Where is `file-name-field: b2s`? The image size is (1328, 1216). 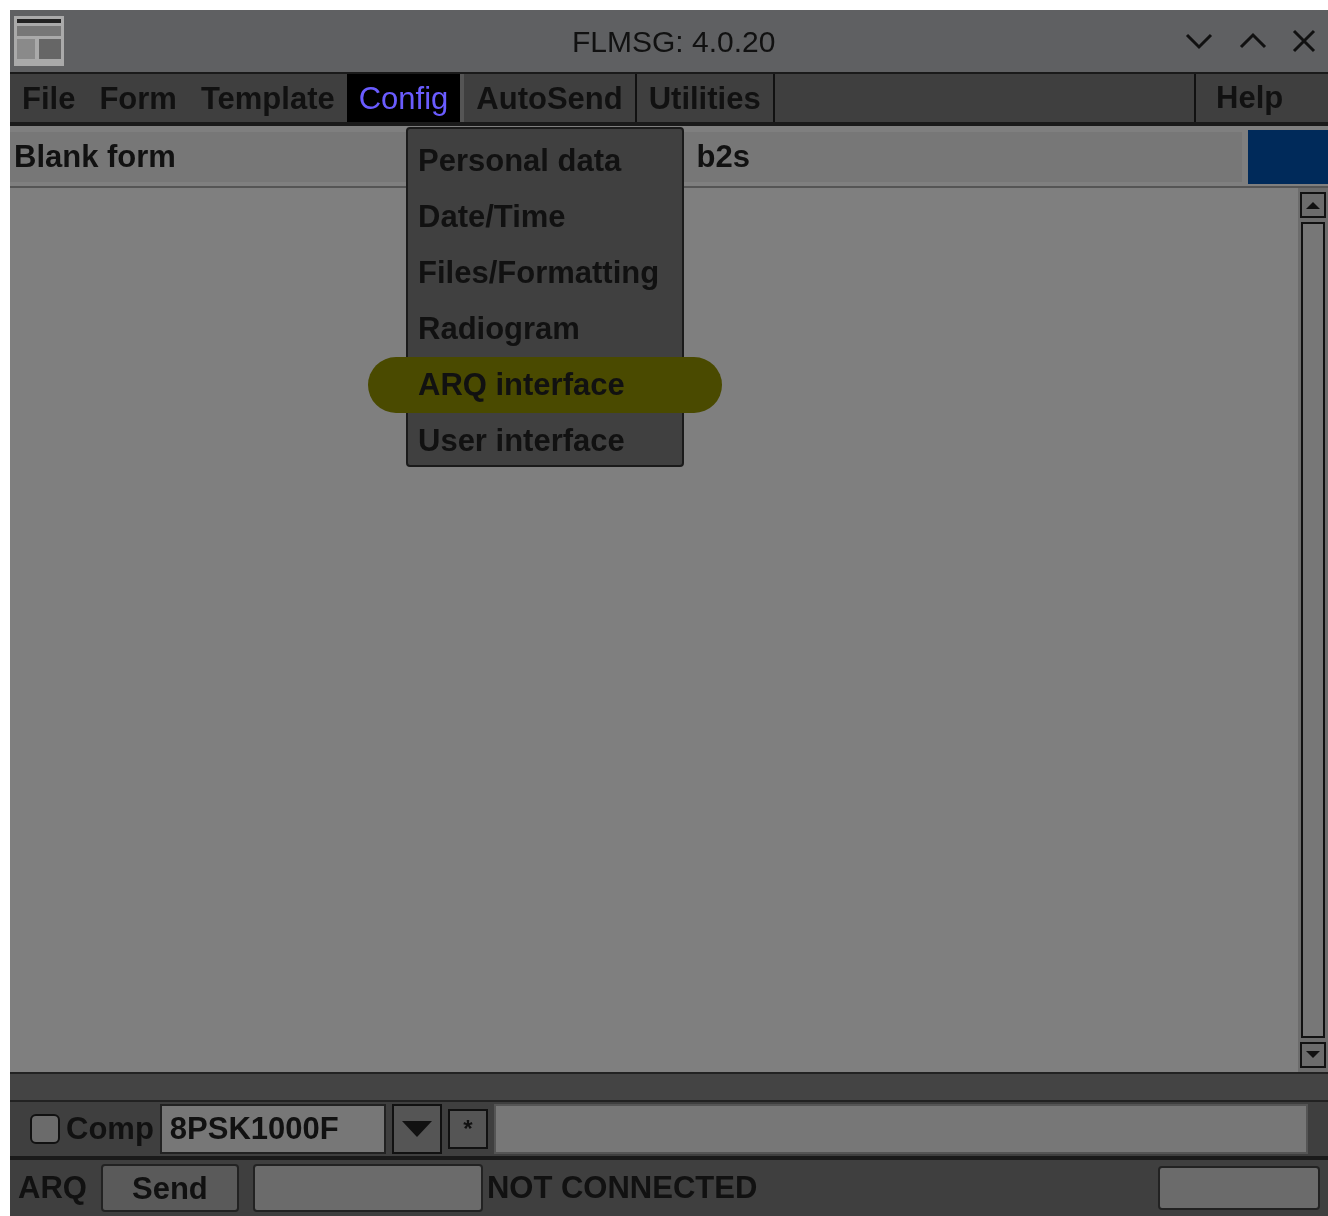
file-name-field: b2s is located at coordinates (963, 157).